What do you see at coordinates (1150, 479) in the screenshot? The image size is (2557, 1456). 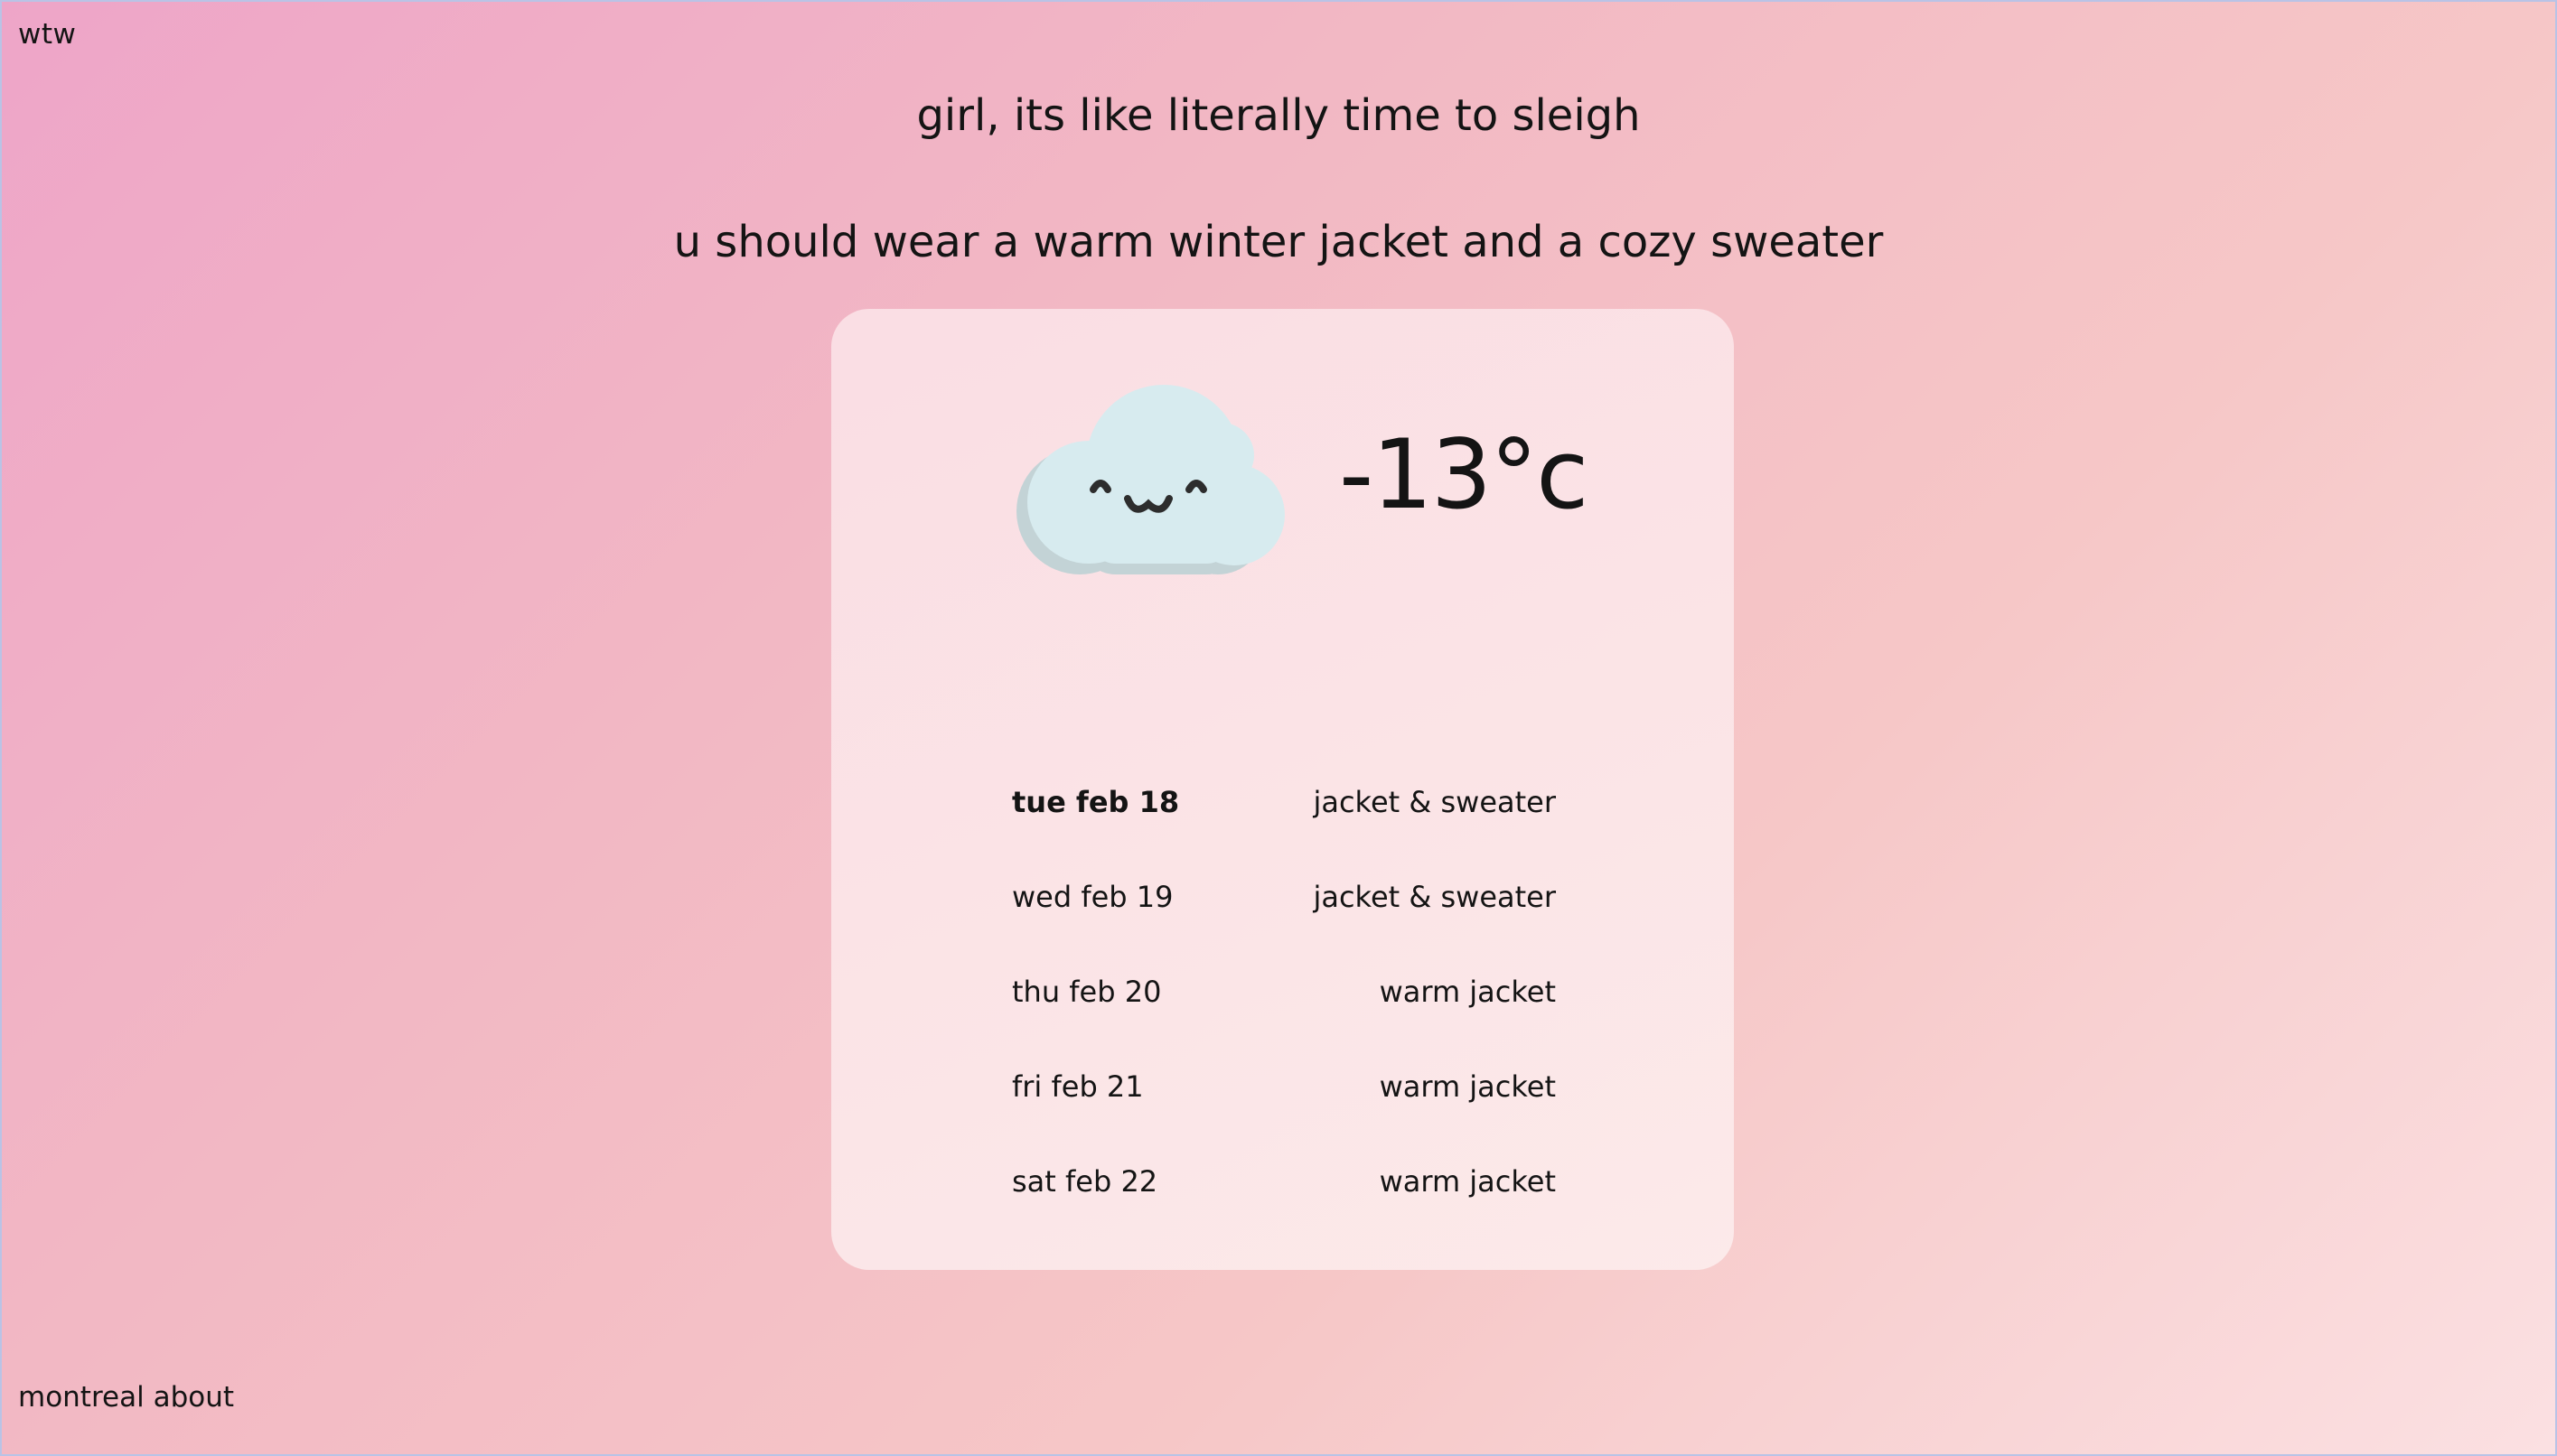 I see `cloud-face-icon` at bounding box center [1150, 479].